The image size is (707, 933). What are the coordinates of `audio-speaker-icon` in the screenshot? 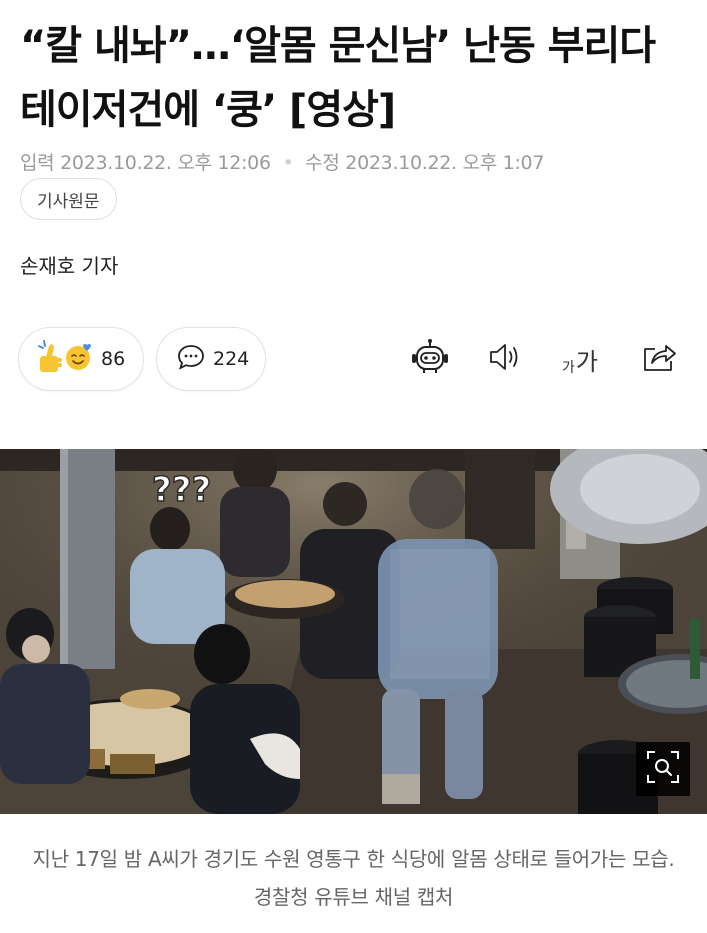 It's located at (506, 359).